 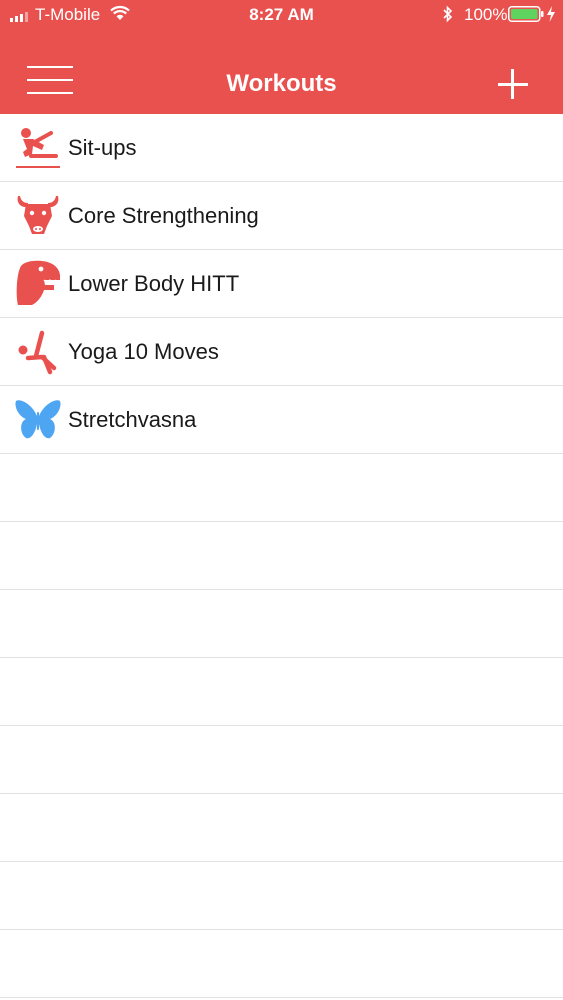 What do you see at coordinates (38, 147) in the screenshot?
I see `sit-ups-icon` at bounding box center [38, 147].